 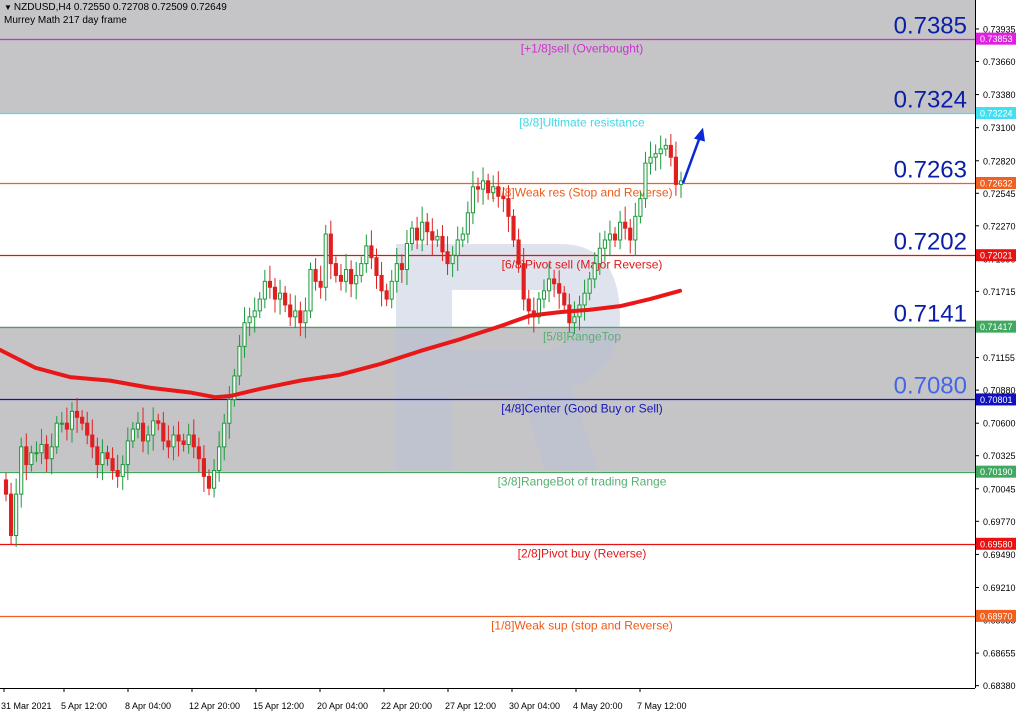 I want to click on x-tick-label: 4 May 20:00, so click(x=598, y=706).